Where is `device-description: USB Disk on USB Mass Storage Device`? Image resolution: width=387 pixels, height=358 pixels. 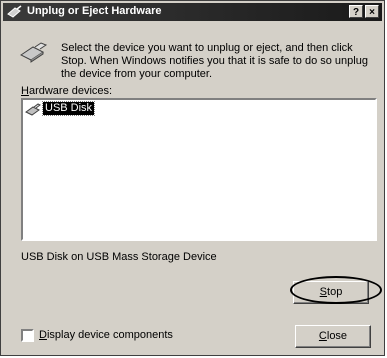 device-description: USB Disk on USB Mass Storage Device is located at coordinates (119, 257).